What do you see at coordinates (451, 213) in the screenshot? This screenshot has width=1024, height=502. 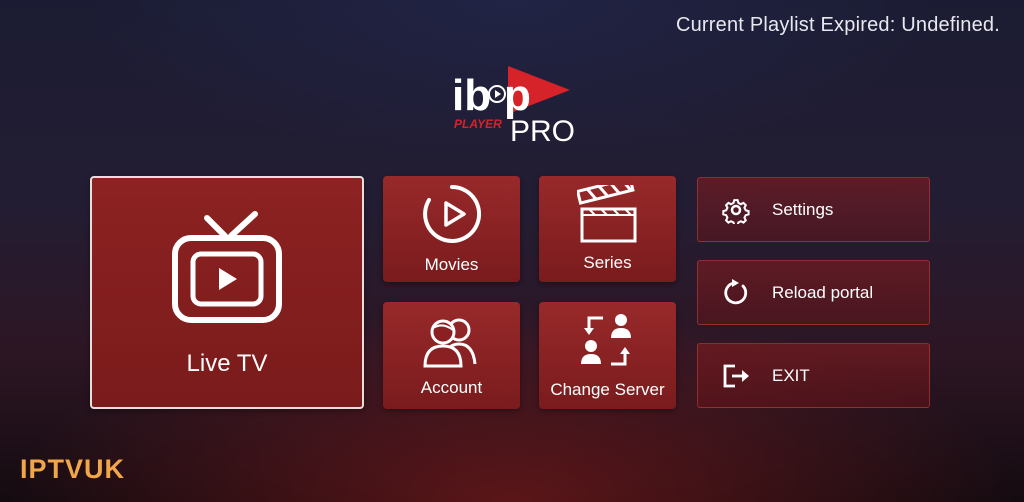 I see `play-circle-icon` at bounding box center [451, 213].